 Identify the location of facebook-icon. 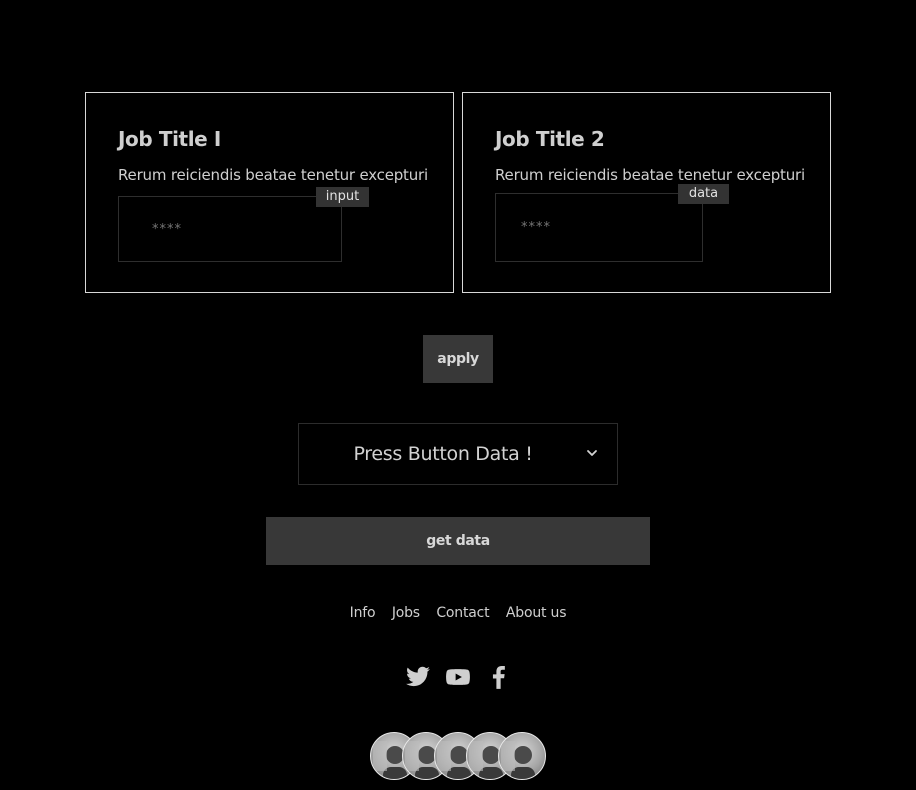
(499, 677).